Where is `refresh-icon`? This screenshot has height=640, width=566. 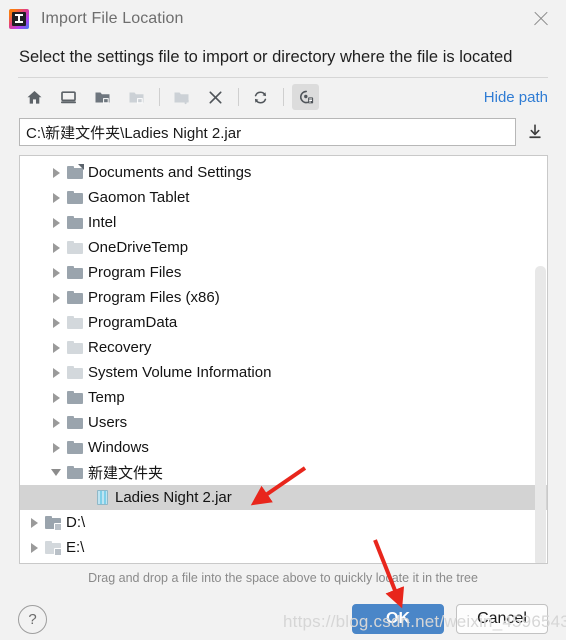 refresh-icon is located at coordinates (260, 97).